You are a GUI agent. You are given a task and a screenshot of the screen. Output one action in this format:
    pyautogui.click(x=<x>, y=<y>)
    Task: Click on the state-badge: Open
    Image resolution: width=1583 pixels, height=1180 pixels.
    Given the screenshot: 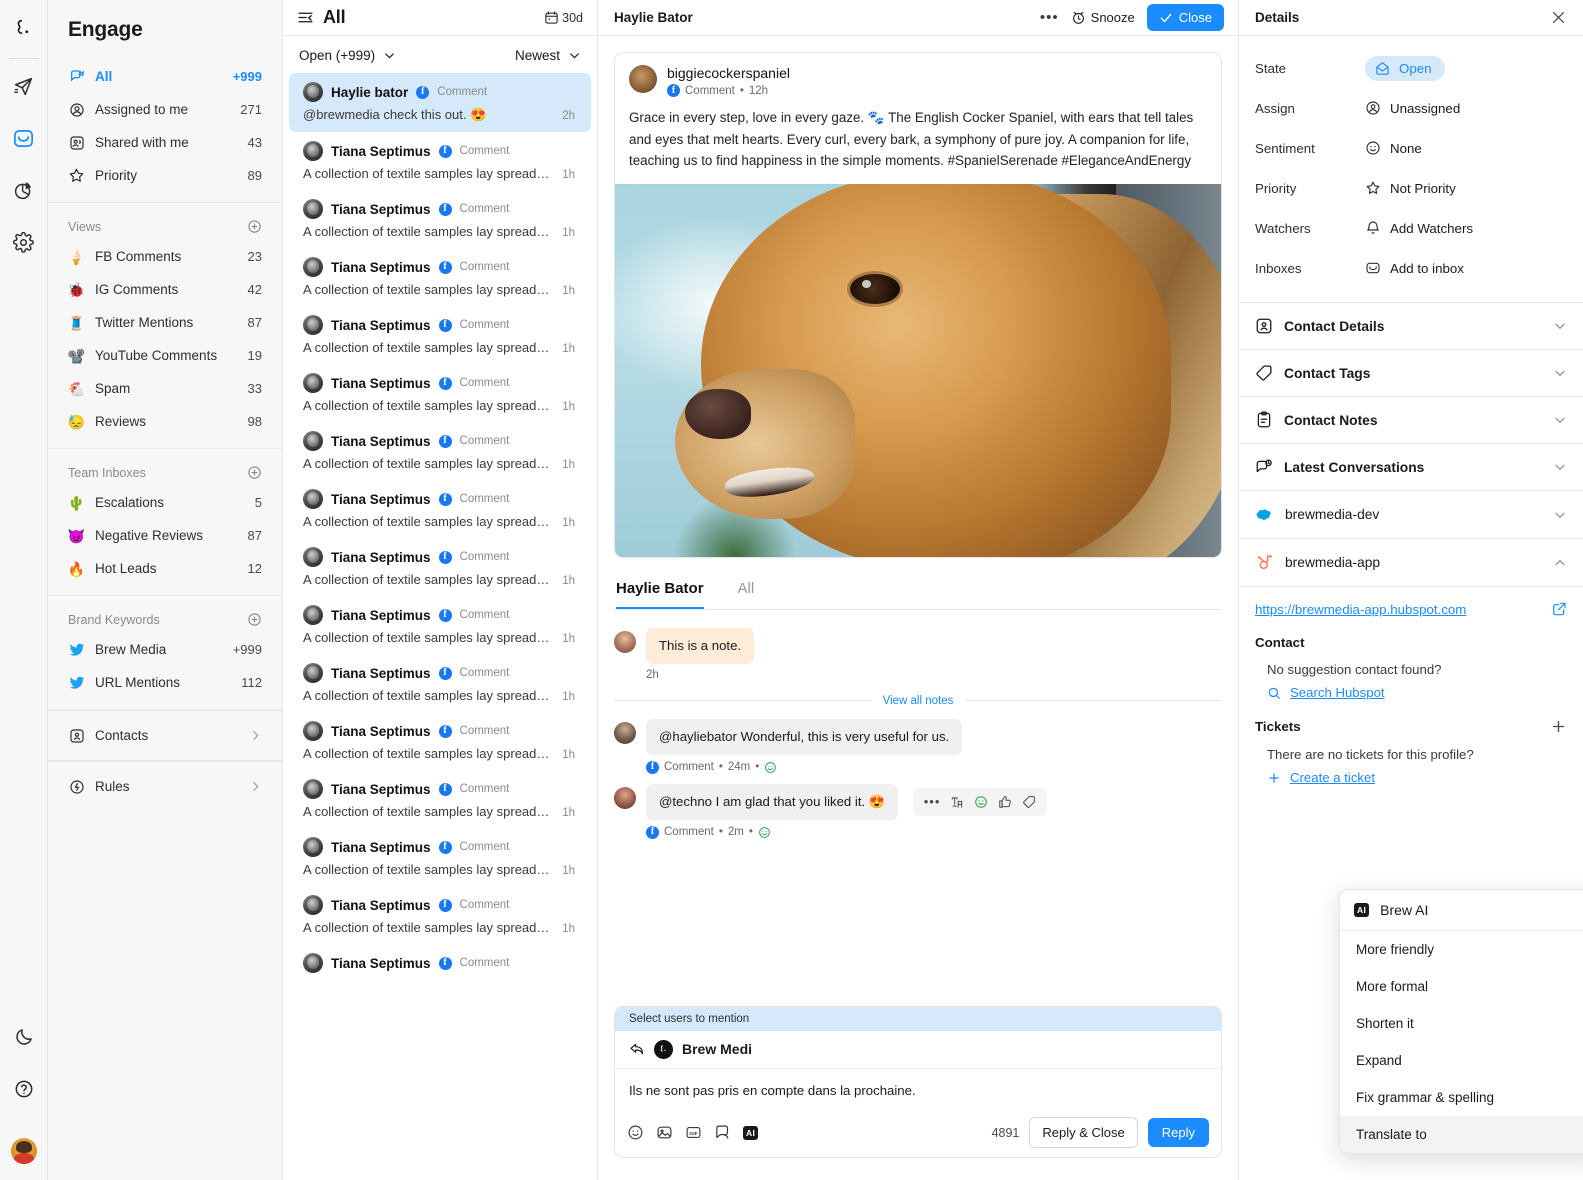 What is the action you would take?
    pyautogui.click(x=1405, y=68)
    